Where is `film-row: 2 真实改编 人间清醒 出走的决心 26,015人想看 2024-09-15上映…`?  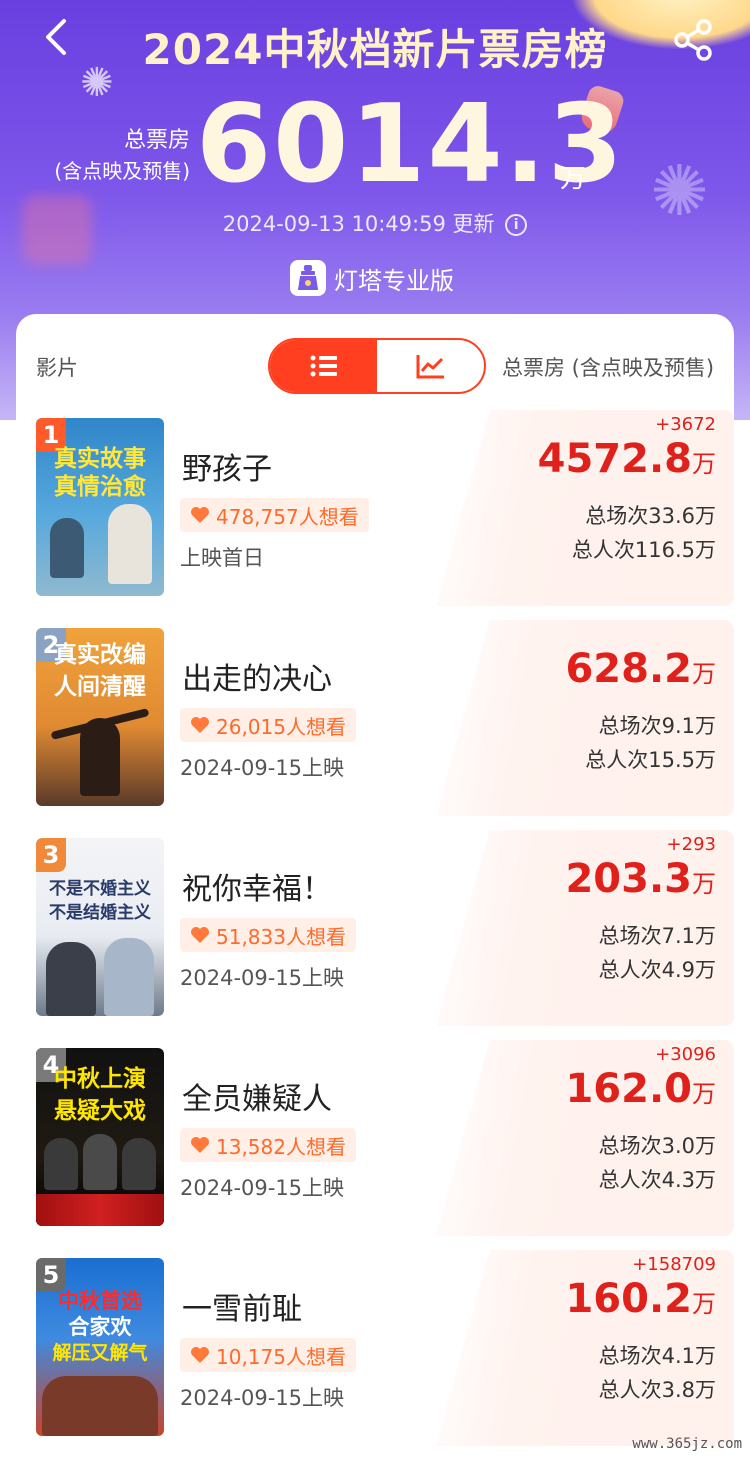
film-row: 2 真实改编 人间清醒 出走的决心 26,015人想看 2024-09-15上映… is located at coordinates (375, 718).